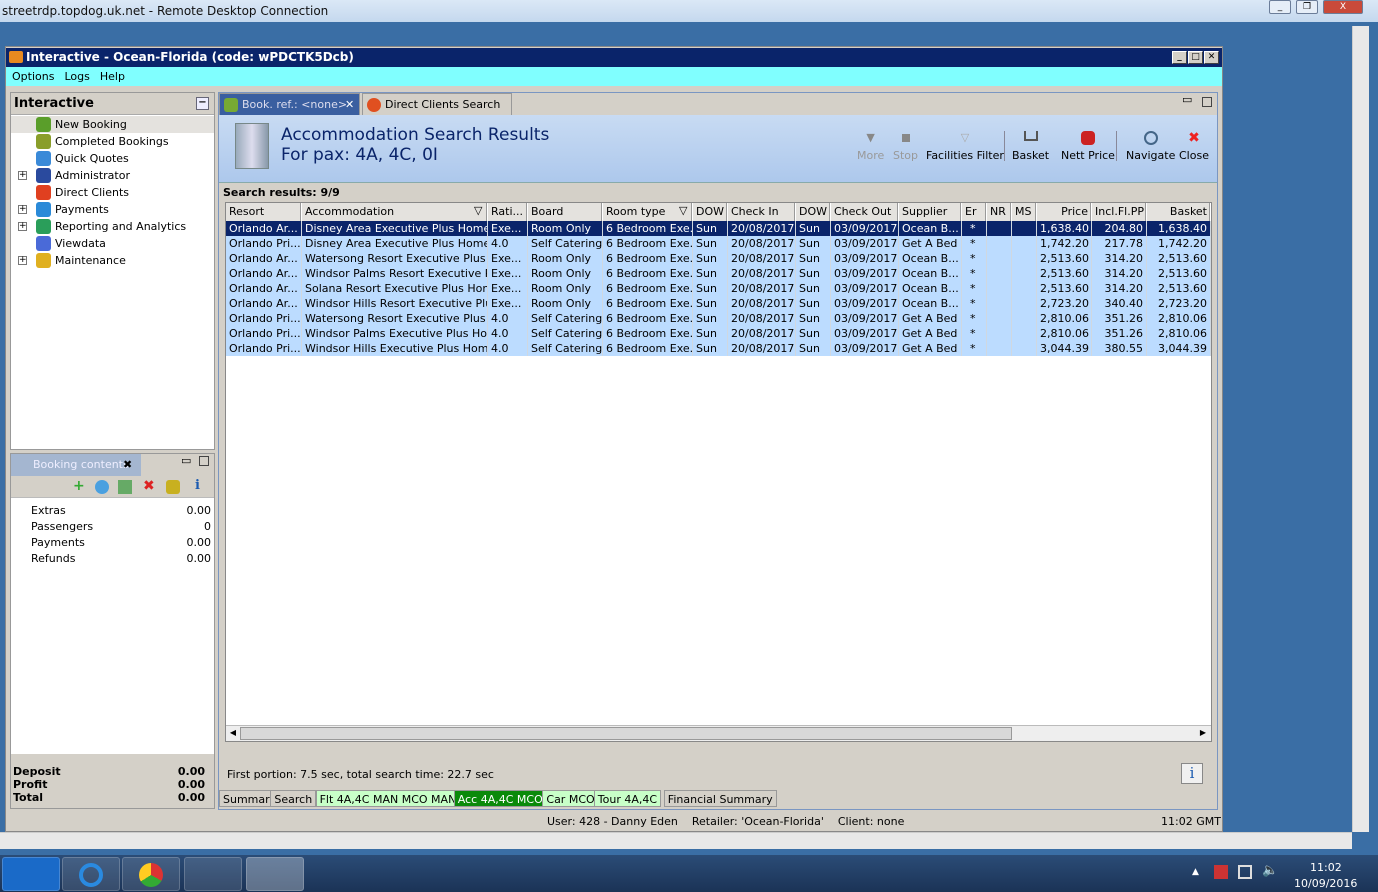  Describe the element at coordinates (1195, 57) in the screenshot. I see `app-maximize-button: □` at that location.